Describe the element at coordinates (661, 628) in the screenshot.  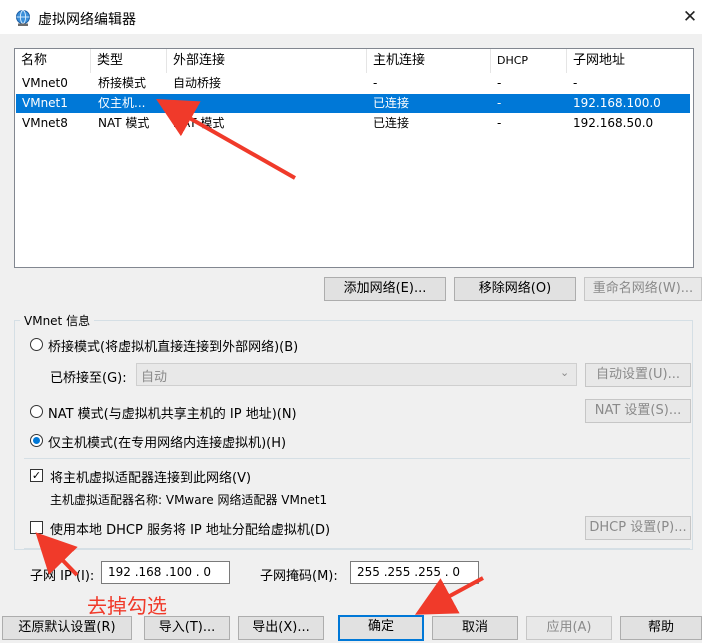
I see `help-button: 帮助` at that location.